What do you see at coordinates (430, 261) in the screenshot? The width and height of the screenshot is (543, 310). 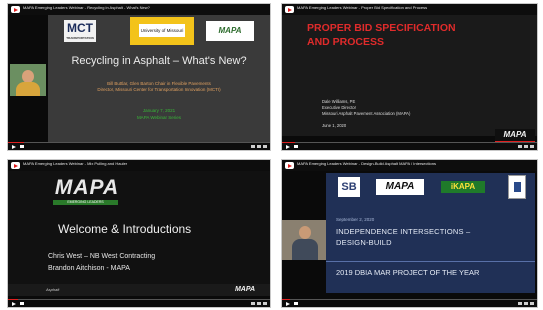 I see `divider` at bounding box center [430, 261].